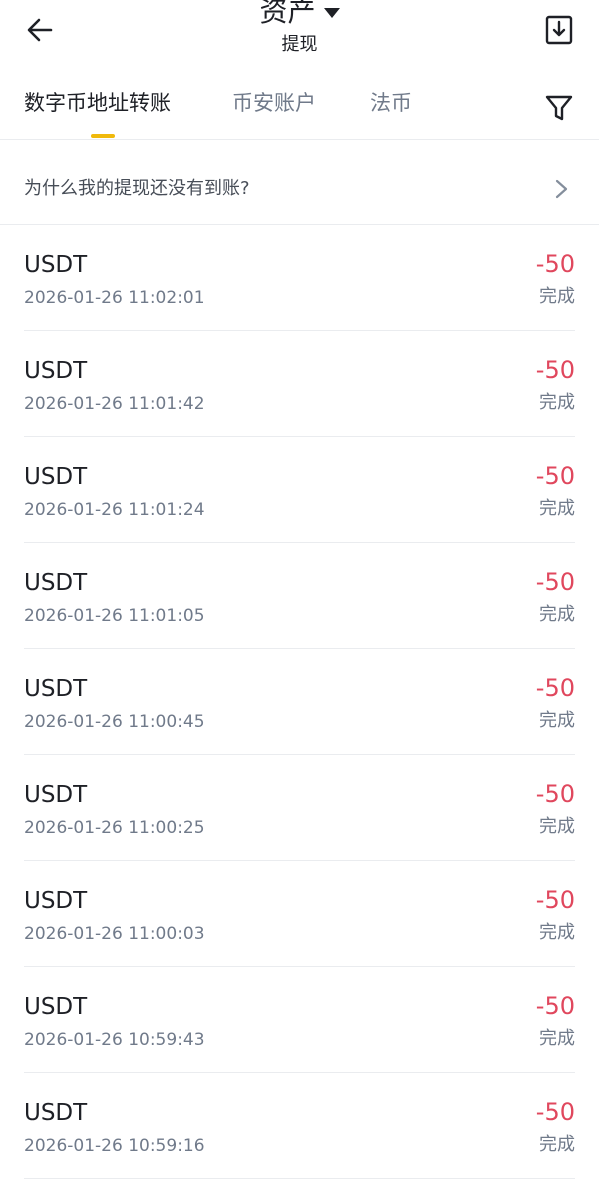 This screenshot has height=1200, width=599. Describe the element at coordinates (561, 189) in the screenshot. I see `chevron-right-icon` at that location.